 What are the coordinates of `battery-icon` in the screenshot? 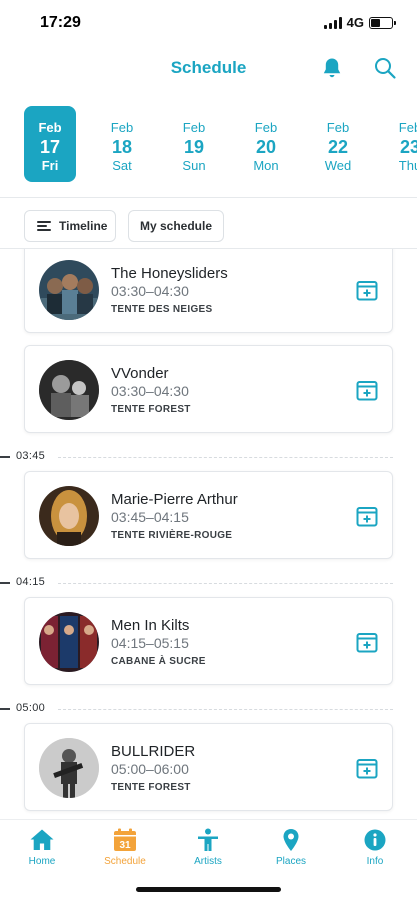 It's located at (382, 22).